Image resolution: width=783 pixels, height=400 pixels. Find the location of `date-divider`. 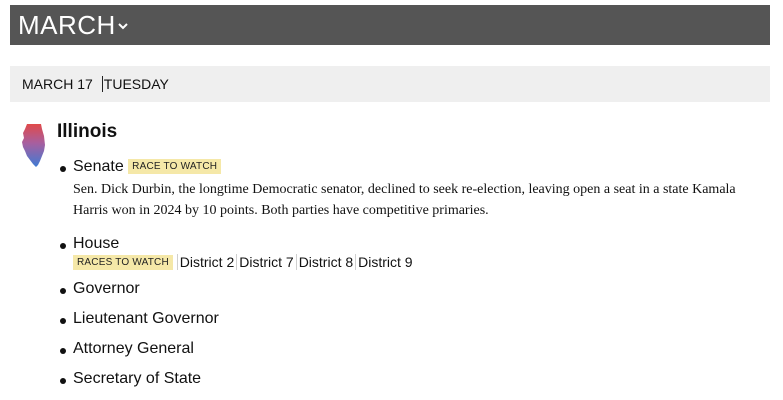

date-divider is located at coordinates (102, 84).